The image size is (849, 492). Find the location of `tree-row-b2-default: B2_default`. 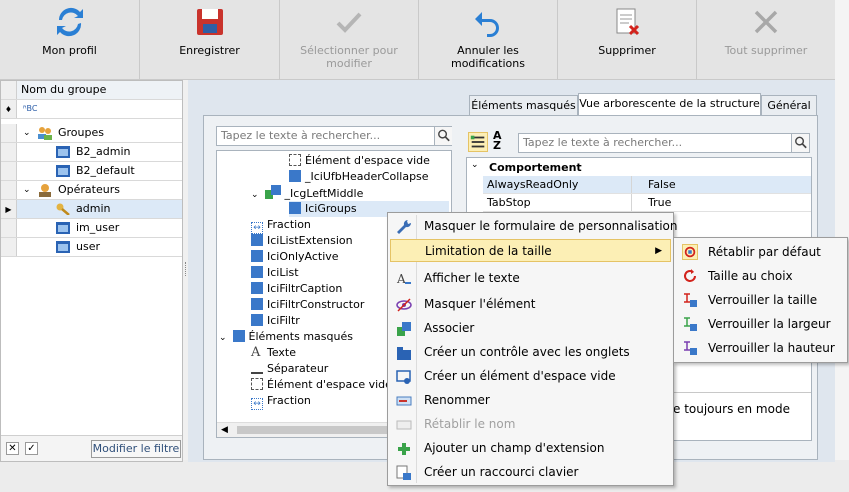

tree-row-b2-default: B2_default is located at coordinates (91, 171).